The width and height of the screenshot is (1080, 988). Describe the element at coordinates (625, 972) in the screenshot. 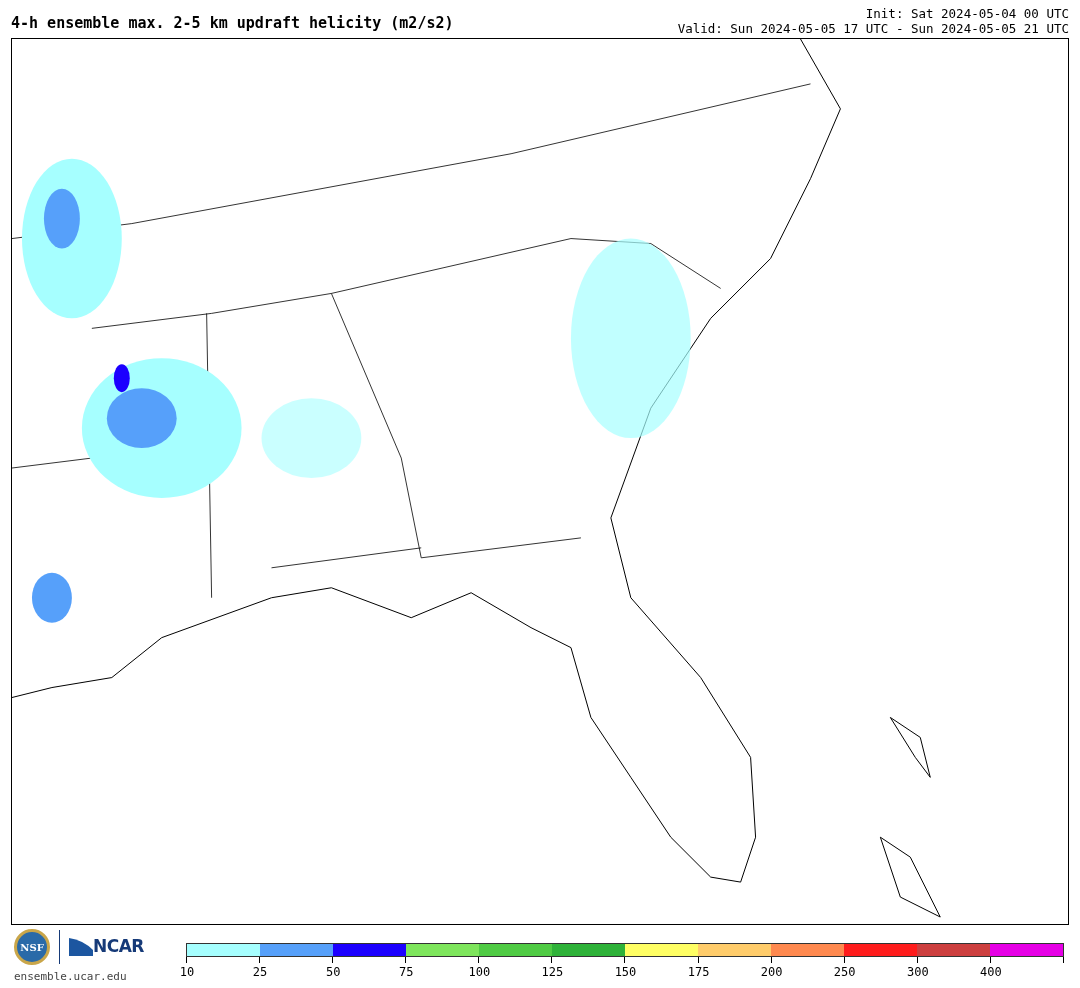

I see `tick-label: 150` at that location.